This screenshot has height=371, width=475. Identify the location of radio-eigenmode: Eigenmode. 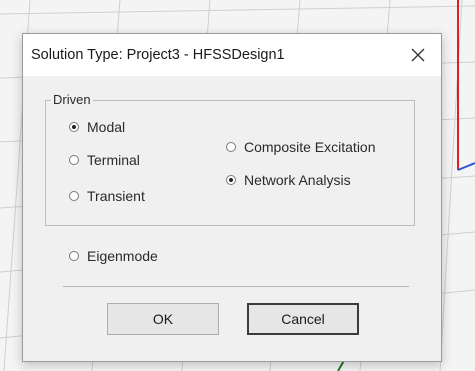
(113, 256).